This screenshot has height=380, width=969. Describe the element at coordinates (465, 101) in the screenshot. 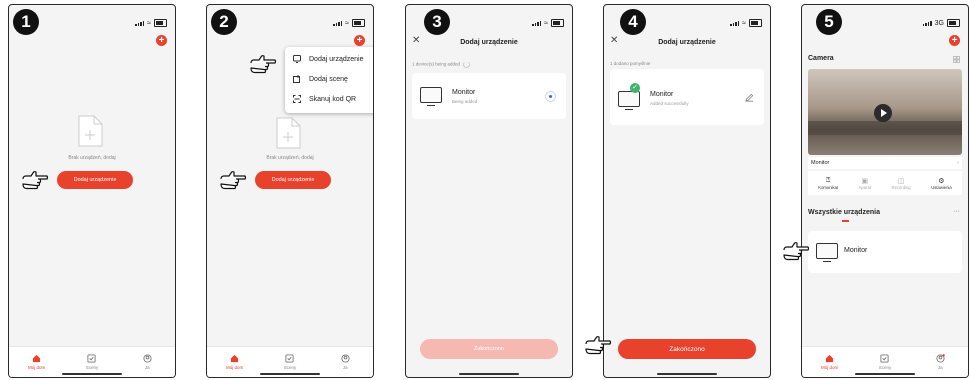

I see `device-status: Being added` at that location.